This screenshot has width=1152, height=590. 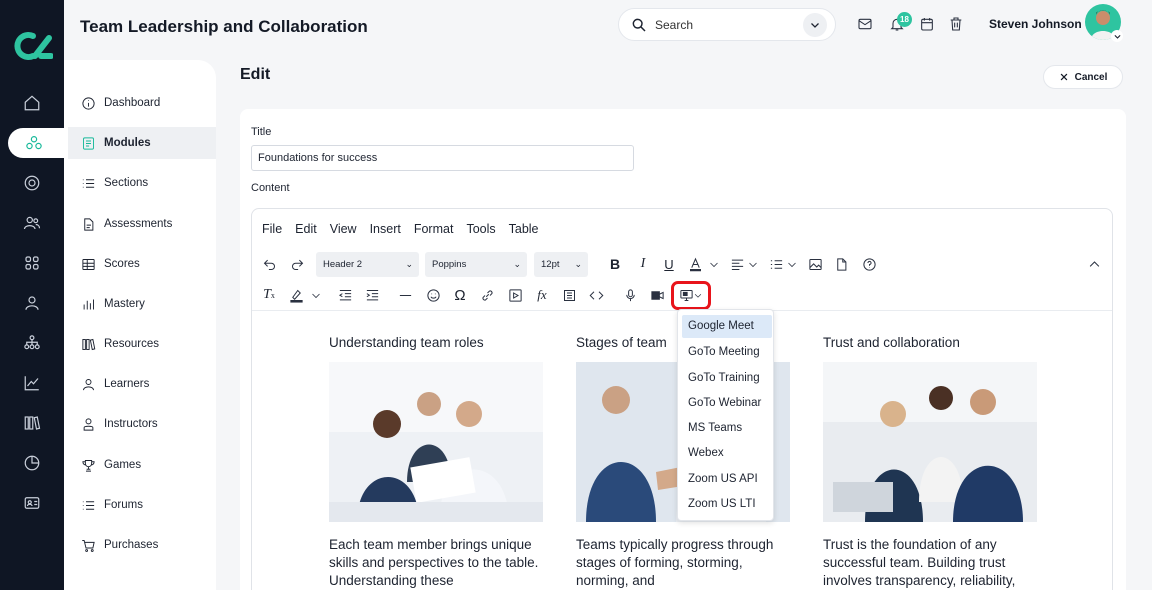 I want to click on sidebar-item-mastery: Mastery, so click(x=142, y=304).